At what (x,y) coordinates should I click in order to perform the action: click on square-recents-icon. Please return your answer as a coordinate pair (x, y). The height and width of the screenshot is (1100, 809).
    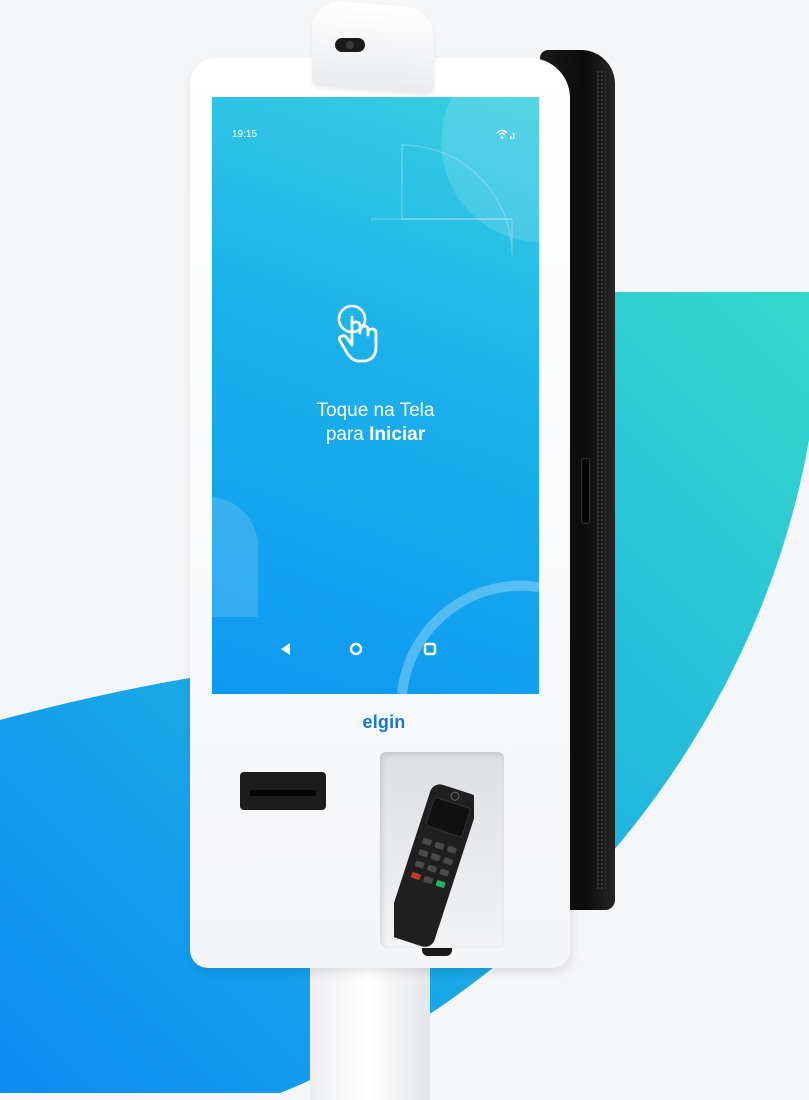
    Looking at the image, I should click on (430, 649).